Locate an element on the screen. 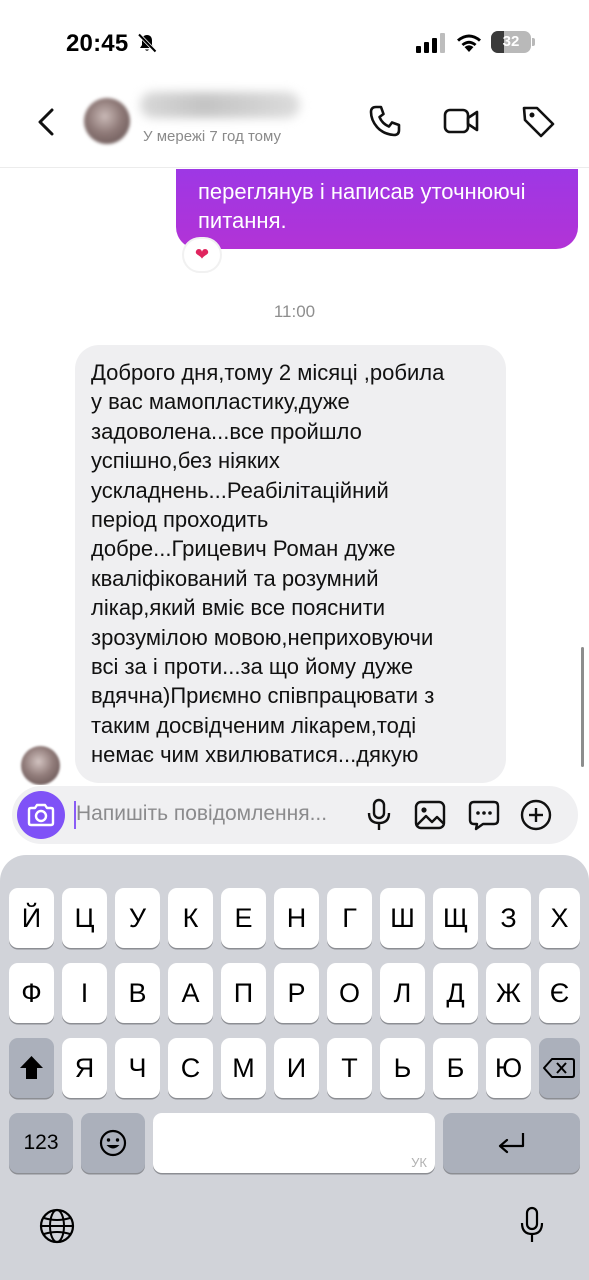 Image resolution: width=589 pixels, height=1280 pixels. scrollbar is located at coordinates (582, 707).